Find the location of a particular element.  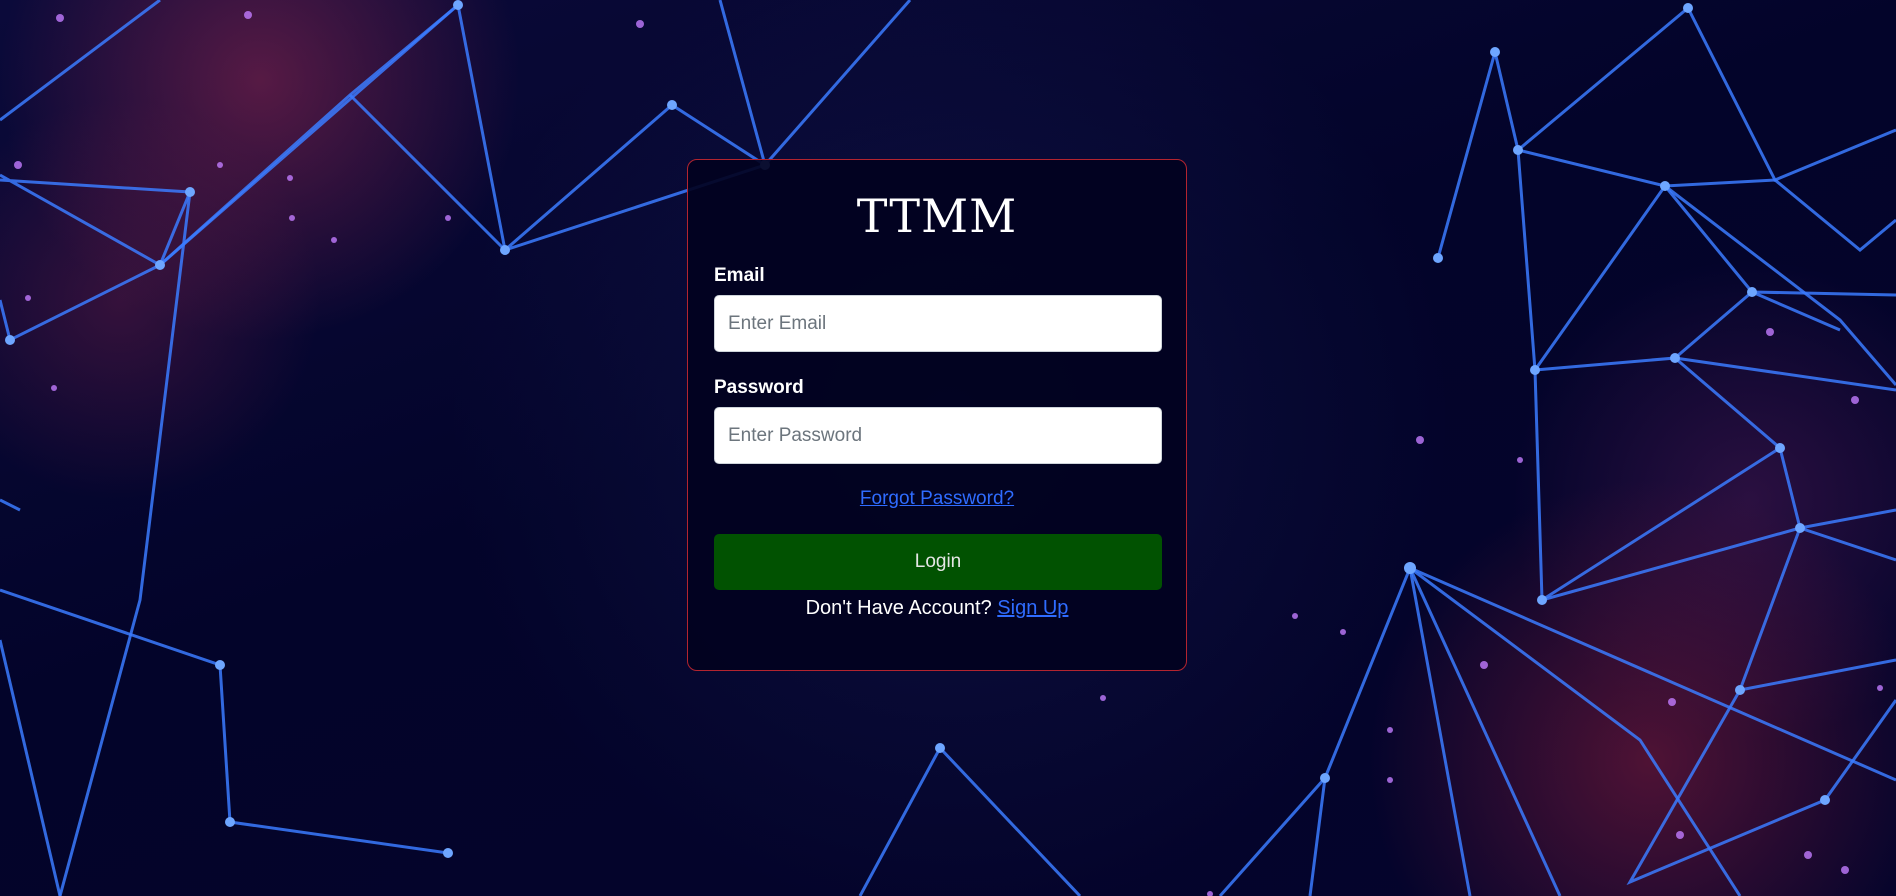

forgot-password-row: Forgot Password? is located at coordinates (937, 499).